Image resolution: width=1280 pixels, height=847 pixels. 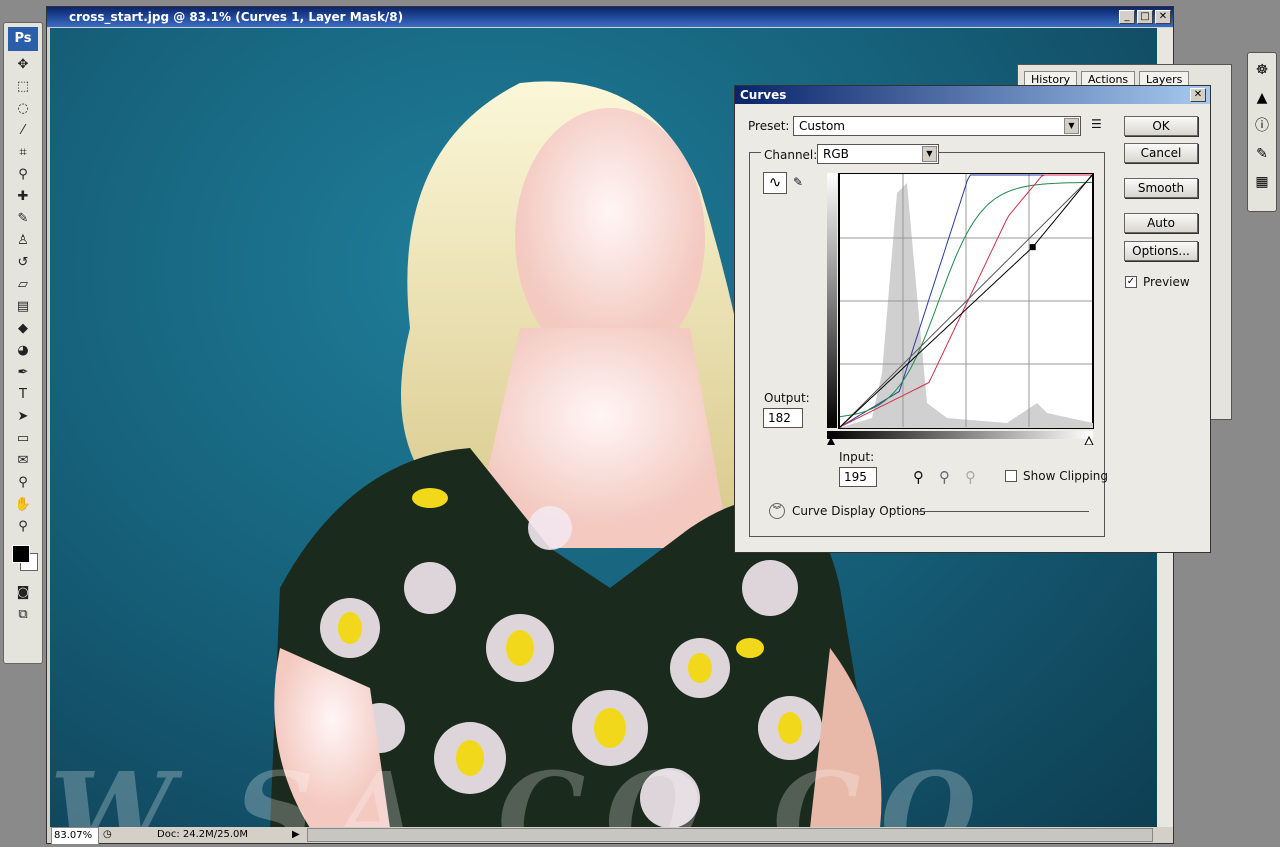 I want to click on zoom-icon: ⚲, so click(x=23, y=527).